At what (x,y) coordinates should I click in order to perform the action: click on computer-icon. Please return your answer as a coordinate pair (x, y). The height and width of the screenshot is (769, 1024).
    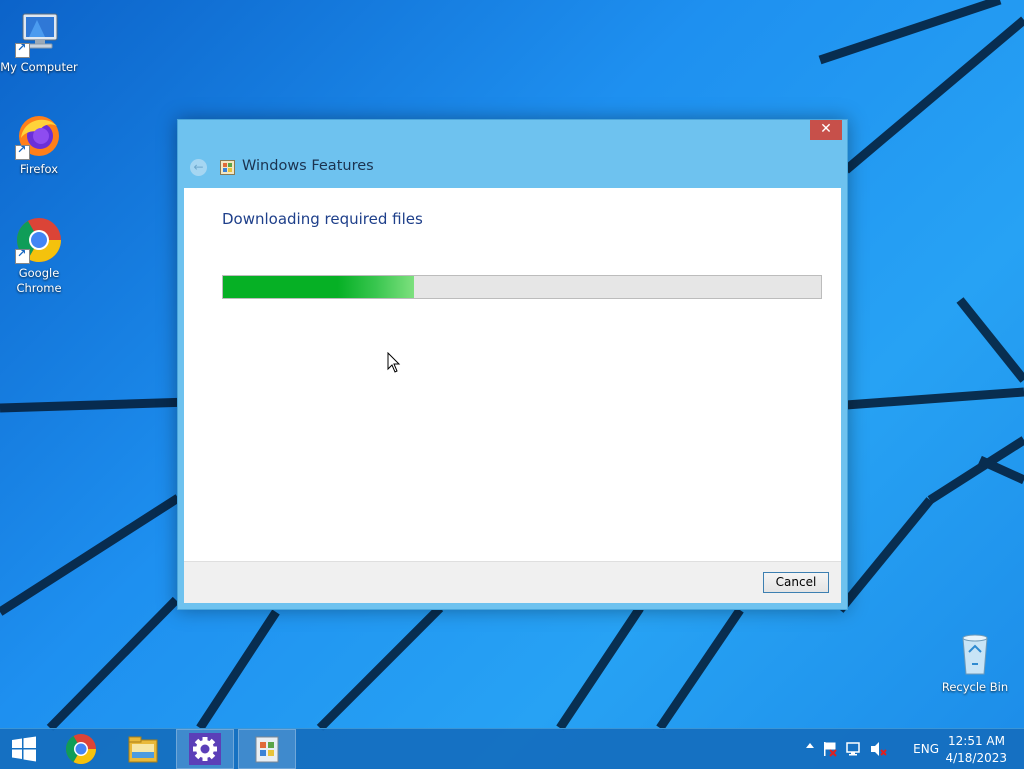
    Looking at the image, I should click on (39, 34).